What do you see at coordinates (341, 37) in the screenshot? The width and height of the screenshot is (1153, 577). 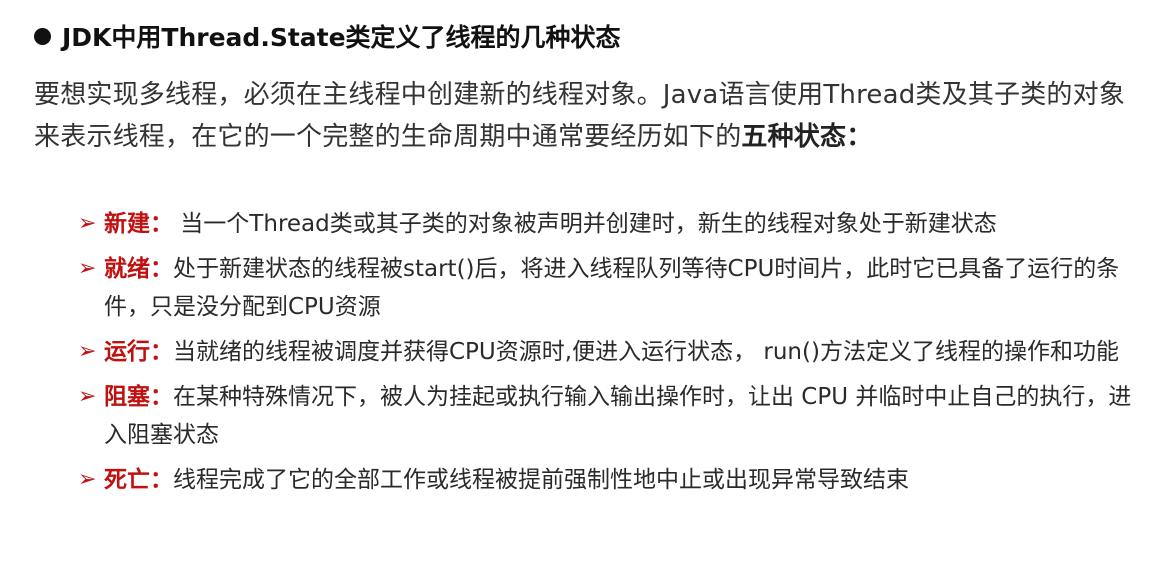 I see `heading-text: JDK中用Thread.State类定义了线程的几种状态` at bounding box center [341, 37].